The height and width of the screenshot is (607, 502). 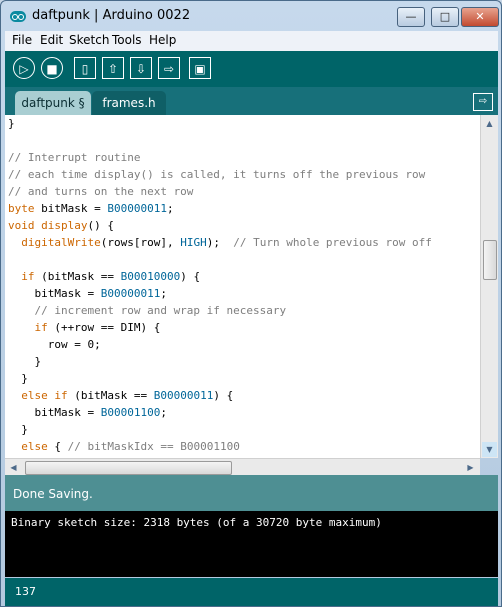 What do you see at coordinates (127, 40) in the screenshot?
I see `menu-tools: Tools` at bounding box center [127, 40].